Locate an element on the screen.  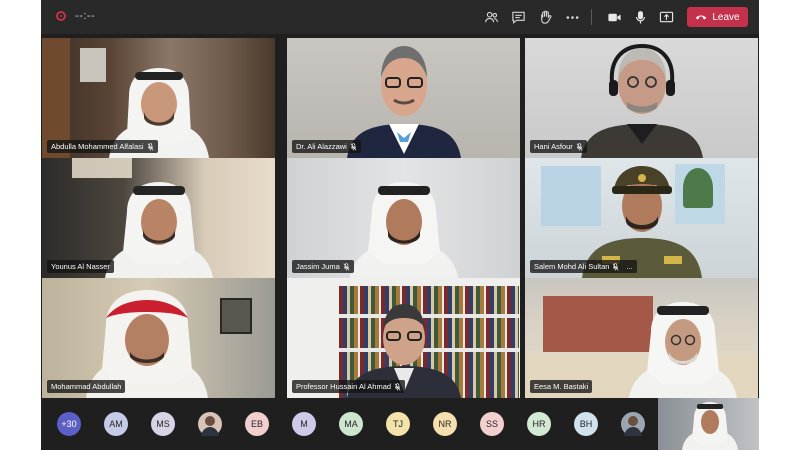
picture-frame-shape is located at coordinates (236, 316).